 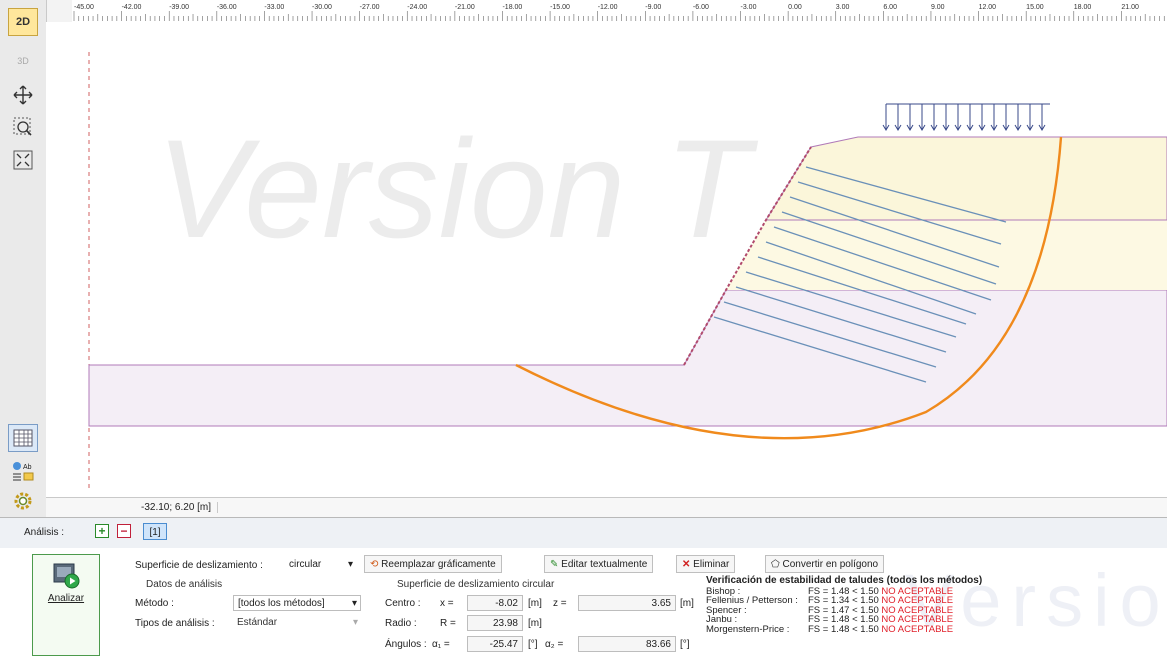 What do you see at coordinates (23, 160) in the screenshot?
I see `zoom-extents-icon` at bounding box center [23, 160].